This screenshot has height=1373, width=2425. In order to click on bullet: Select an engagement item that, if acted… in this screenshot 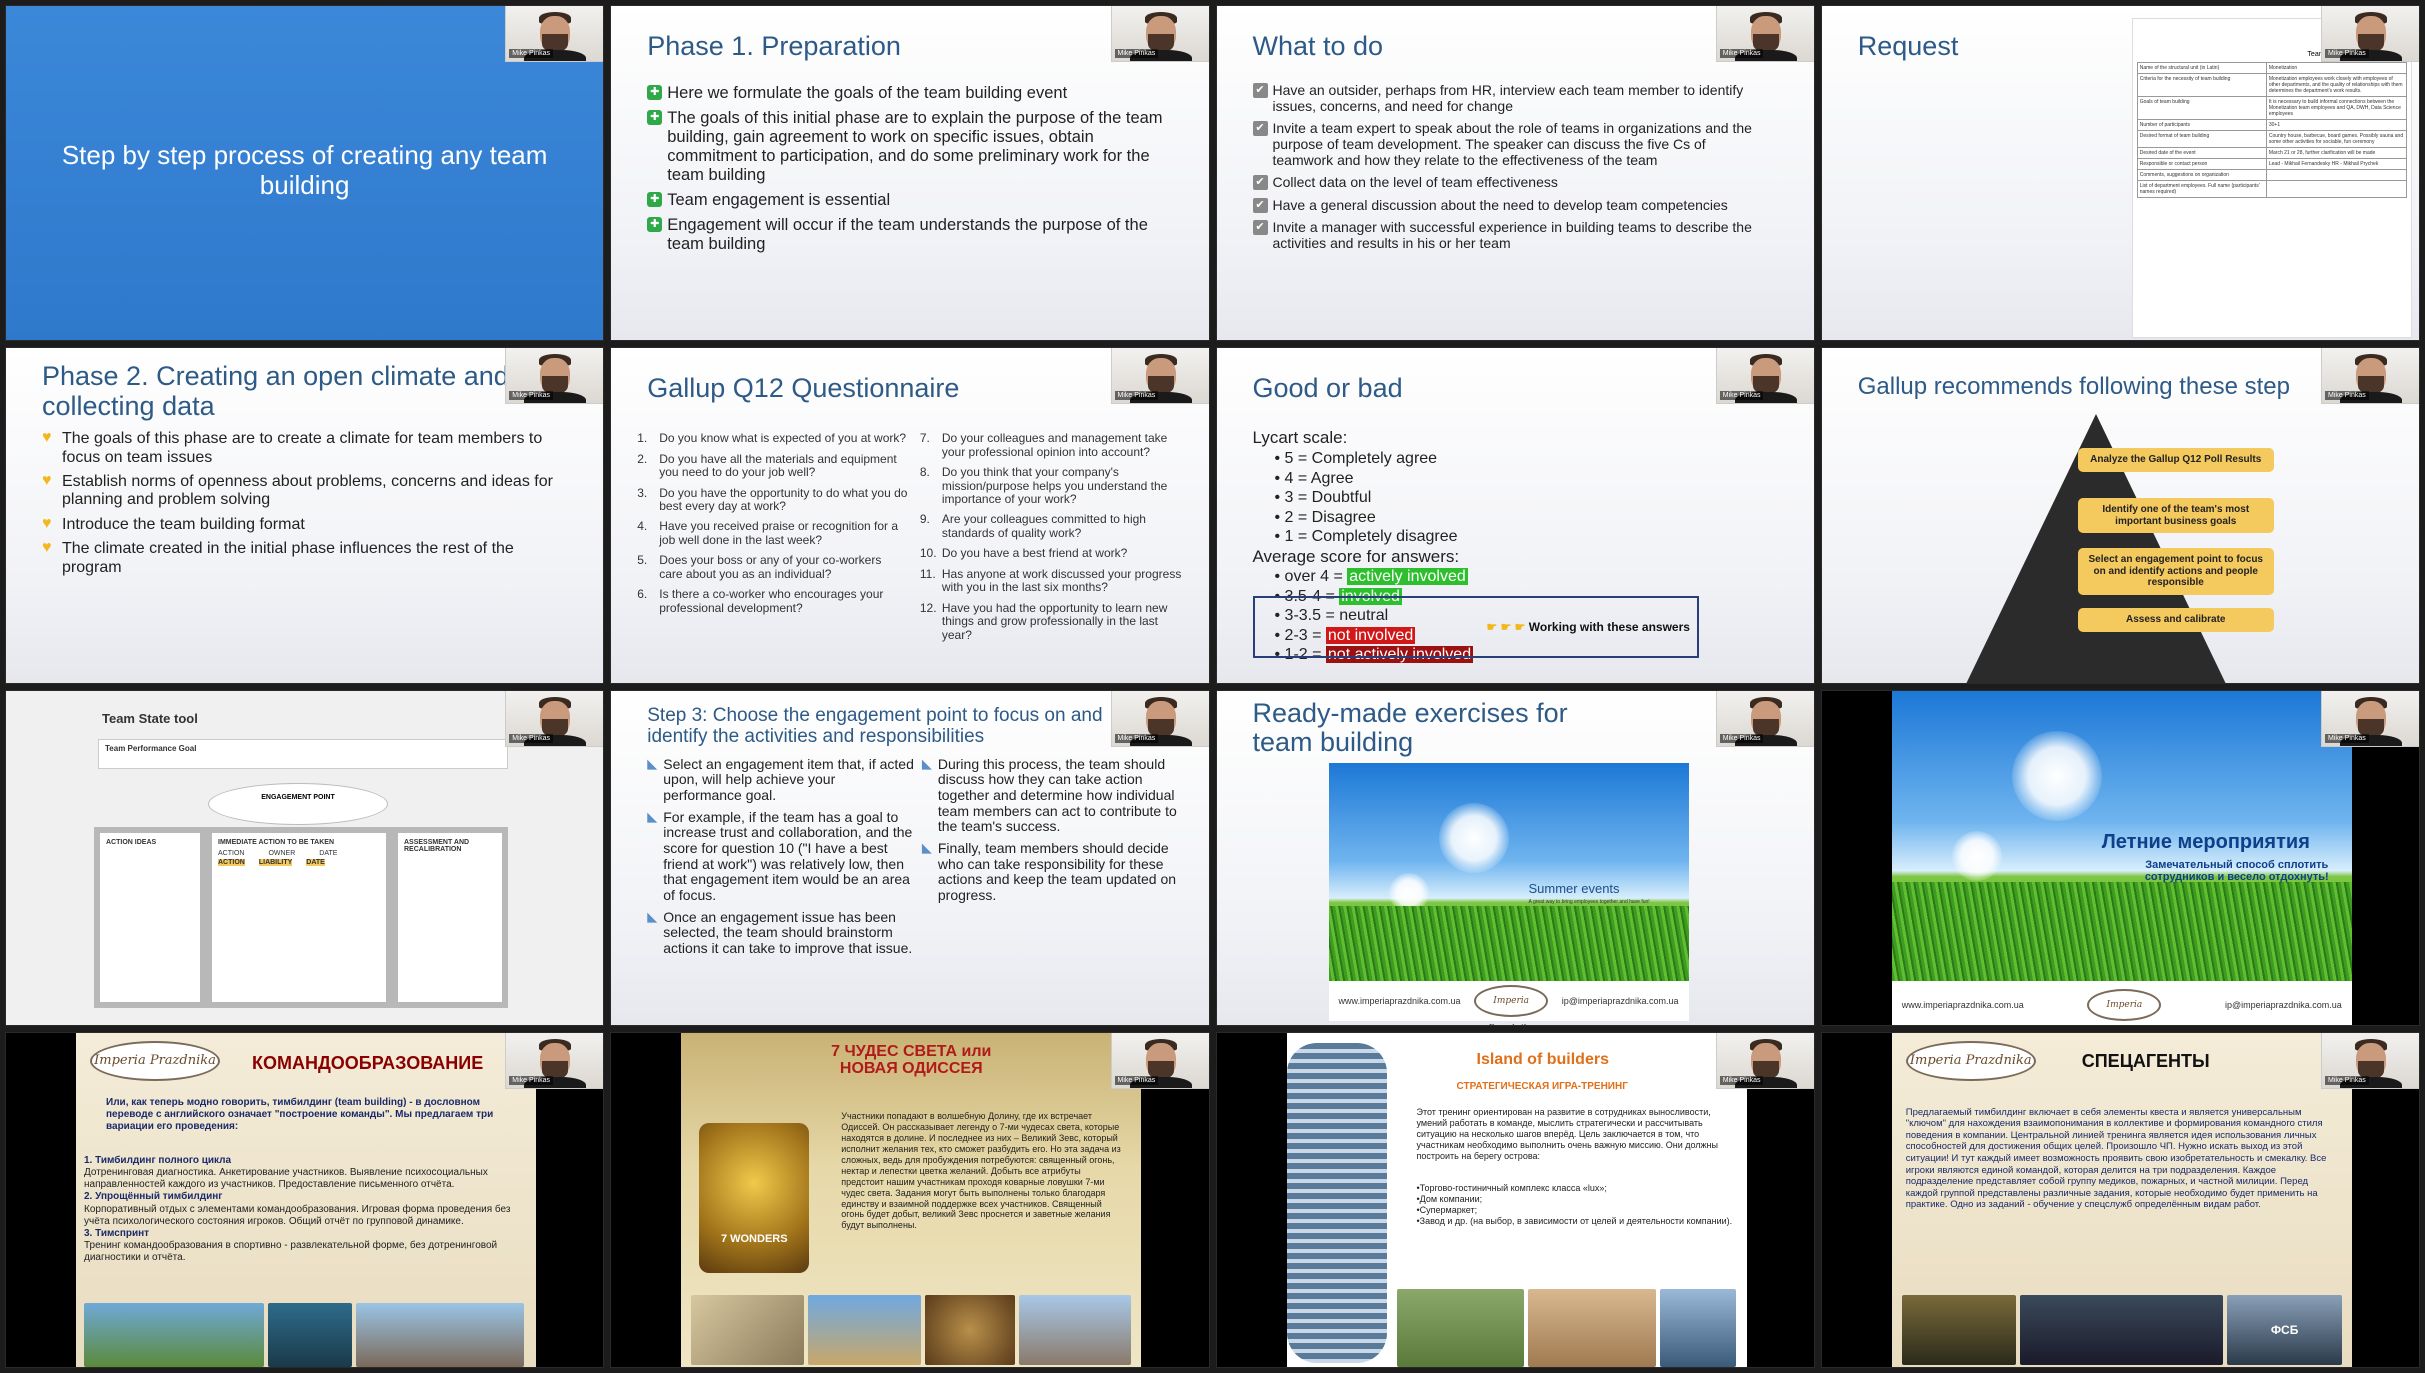, I will do `click(780, 780)`.